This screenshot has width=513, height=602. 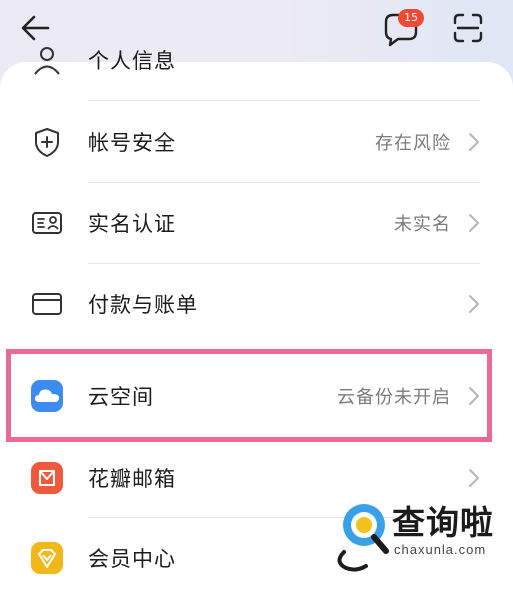 I want to click on list-item-label: 个人信息, so click(x=132, y=61).